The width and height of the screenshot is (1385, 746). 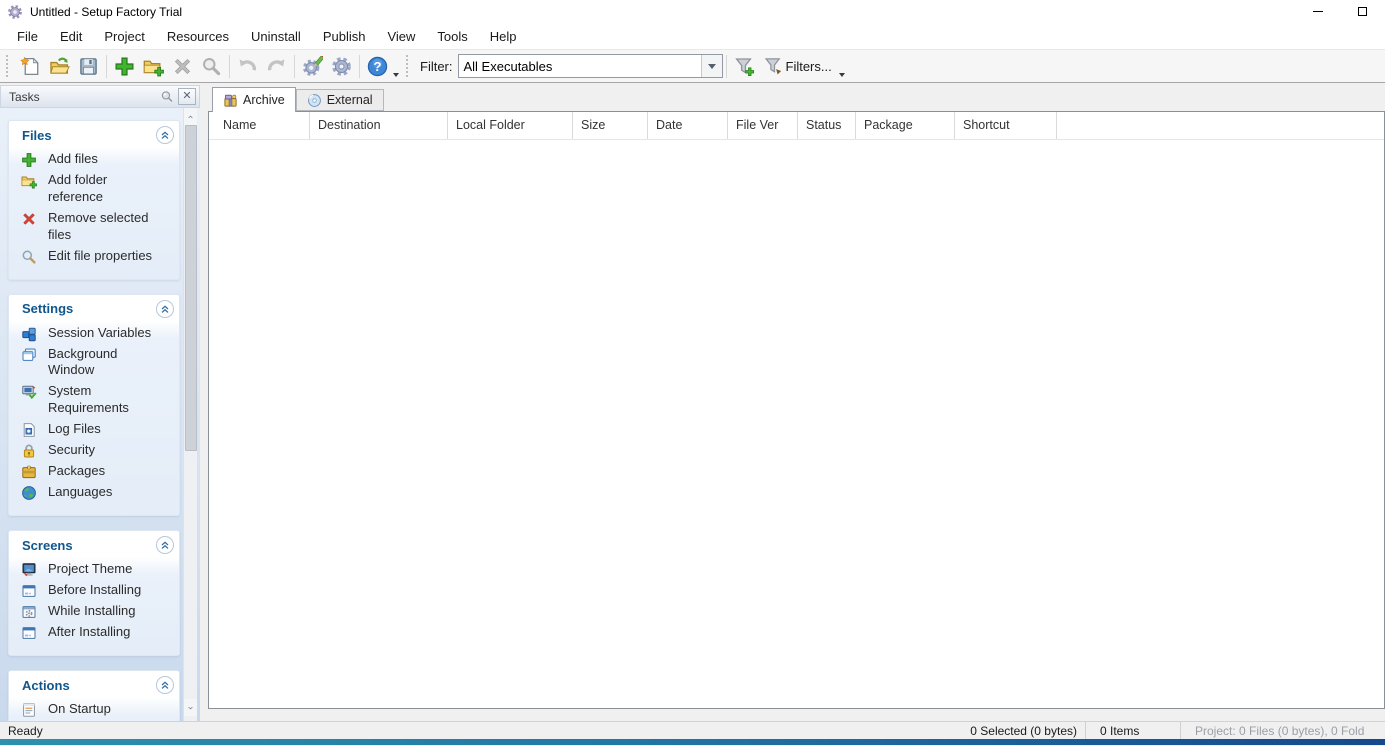 I want to click on save-button, so click(x=88, y=66).